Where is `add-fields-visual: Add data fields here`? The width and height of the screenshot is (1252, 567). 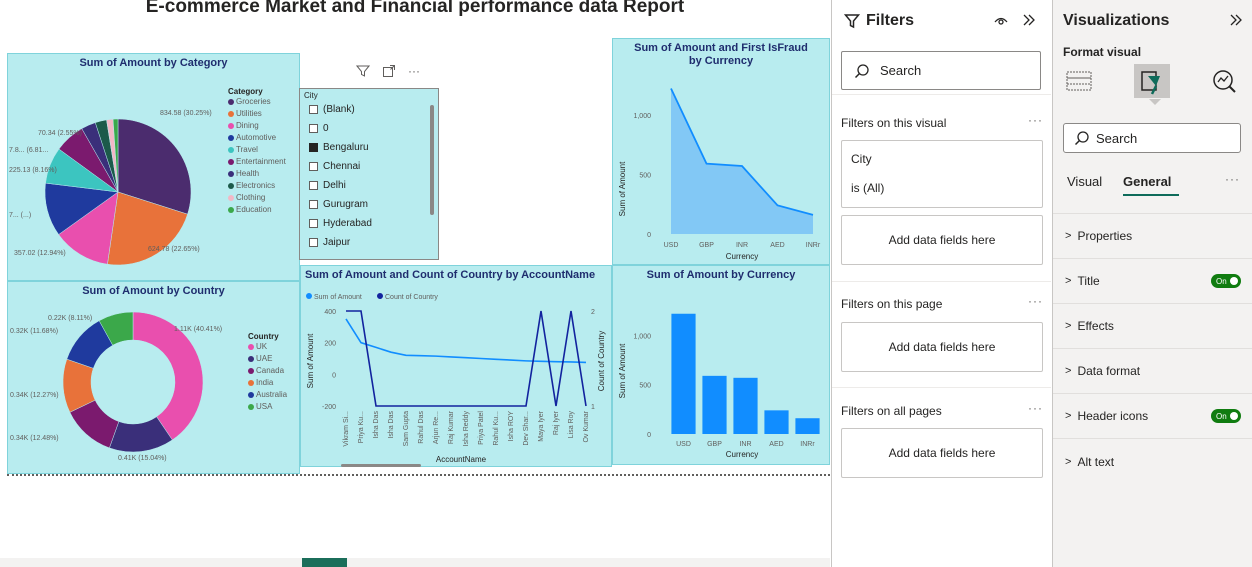 add-fields-visual: Add data fields here is located at coordinates (942, 240).